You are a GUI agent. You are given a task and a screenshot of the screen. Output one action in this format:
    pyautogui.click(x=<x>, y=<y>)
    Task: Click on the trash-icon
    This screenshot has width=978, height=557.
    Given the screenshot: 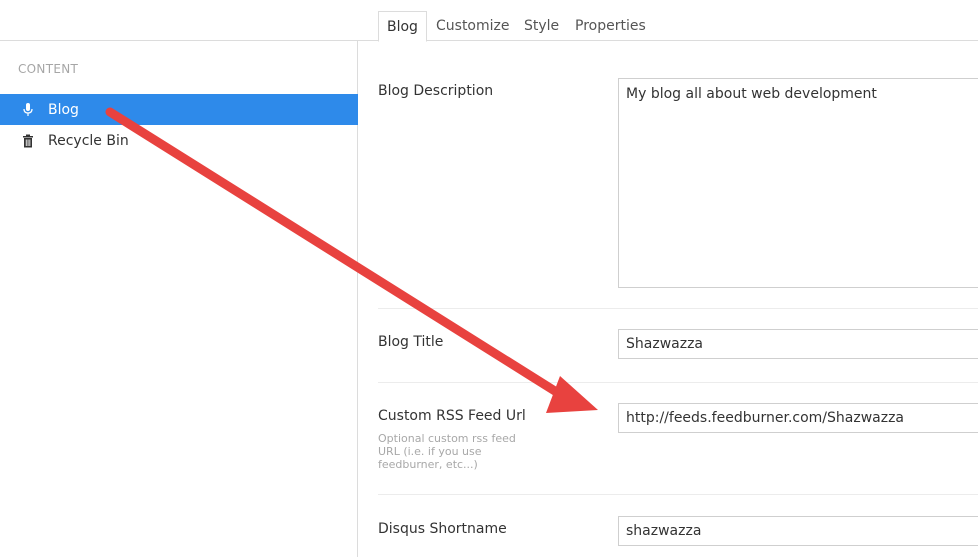 What is the action you would take?
    pyautogui.click(x=28, y=141)
    